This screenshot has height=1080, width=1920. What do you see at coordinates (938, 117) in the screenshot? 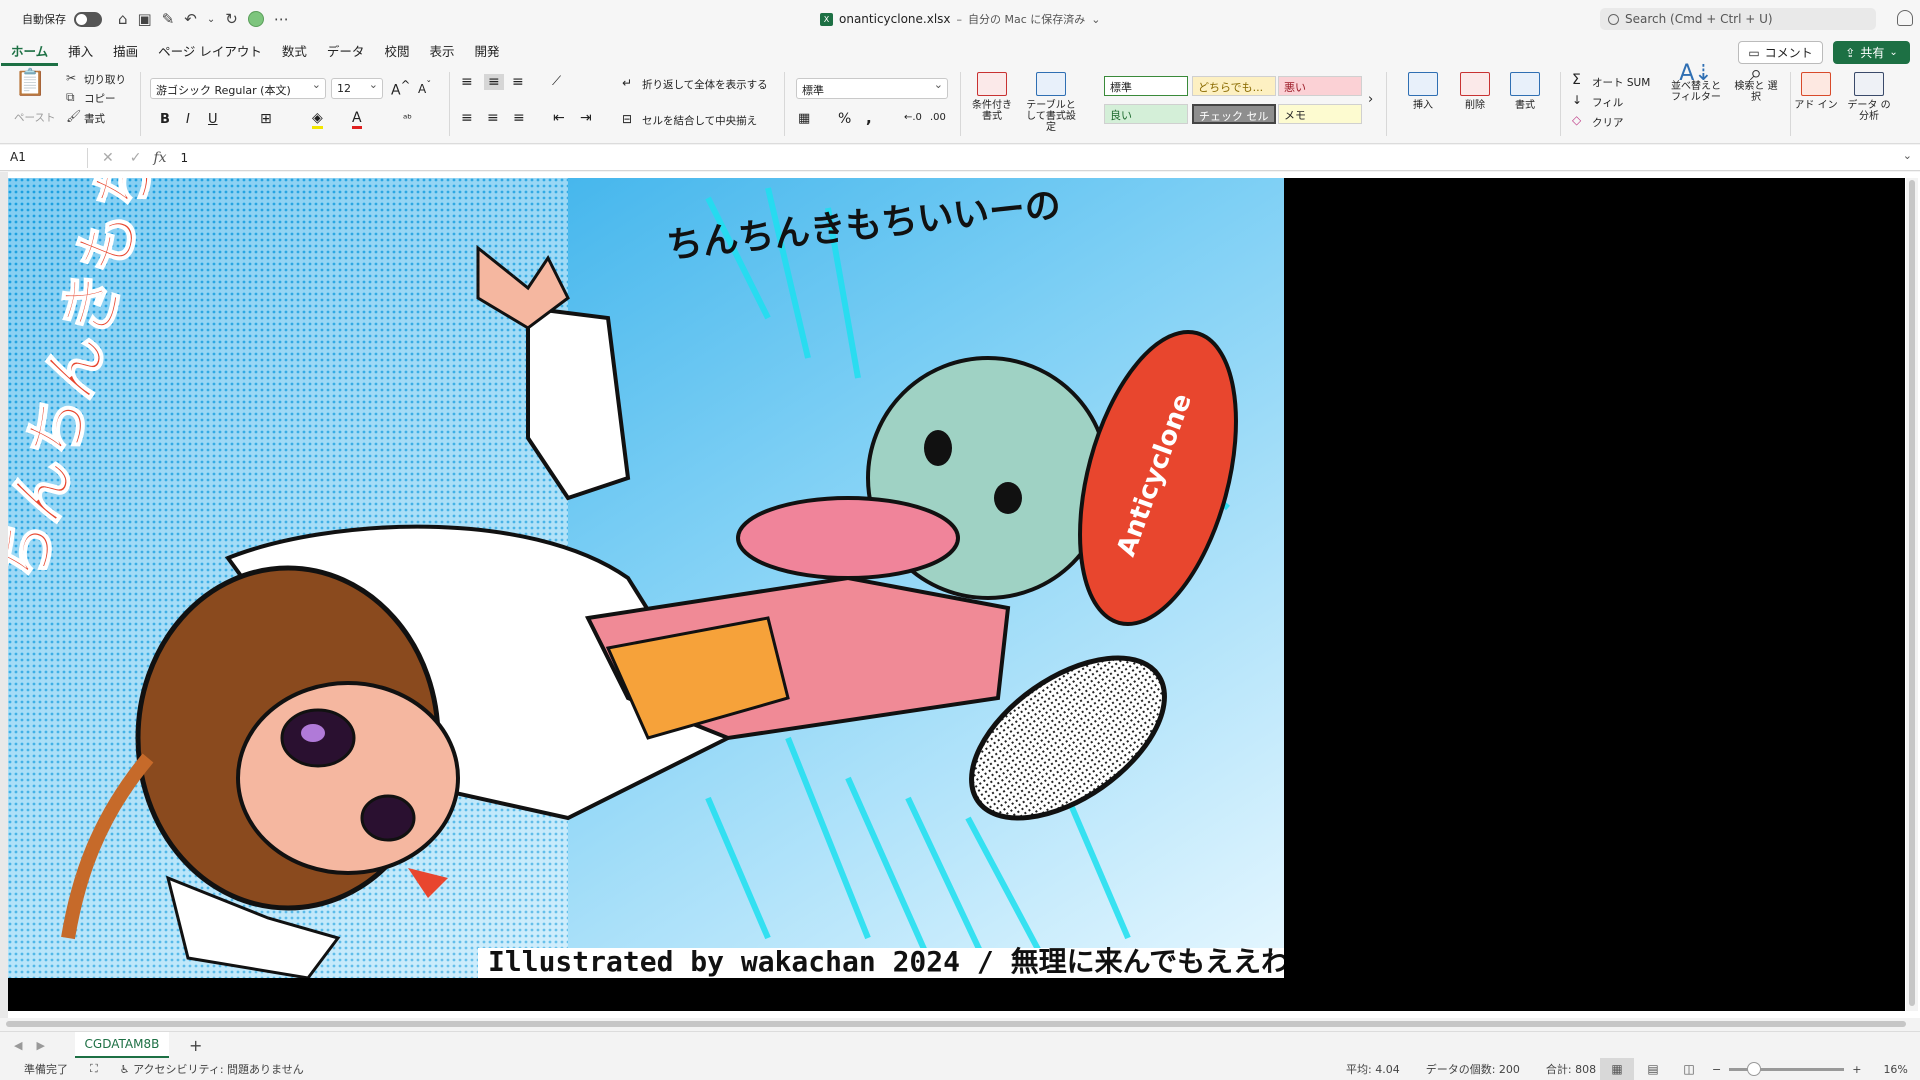
I see `decrease-decimal-icon: .00` at bounding box center [938, 117].